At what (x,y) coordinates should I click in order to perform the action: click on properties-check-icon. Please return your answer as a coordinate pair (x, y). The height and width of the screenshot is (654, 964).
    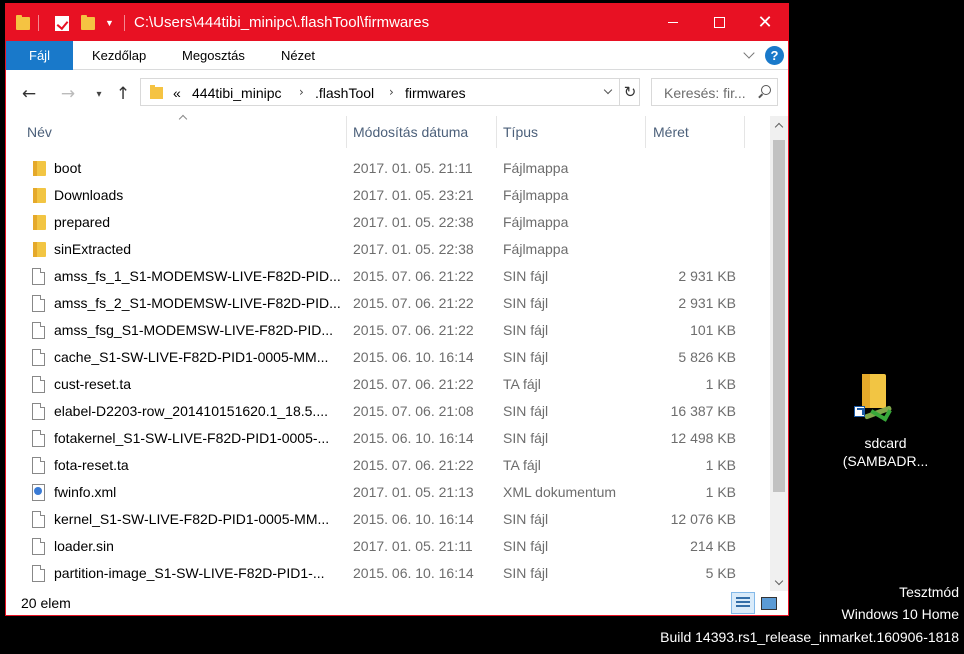
    Looking at the image, I should click on (62, 23).